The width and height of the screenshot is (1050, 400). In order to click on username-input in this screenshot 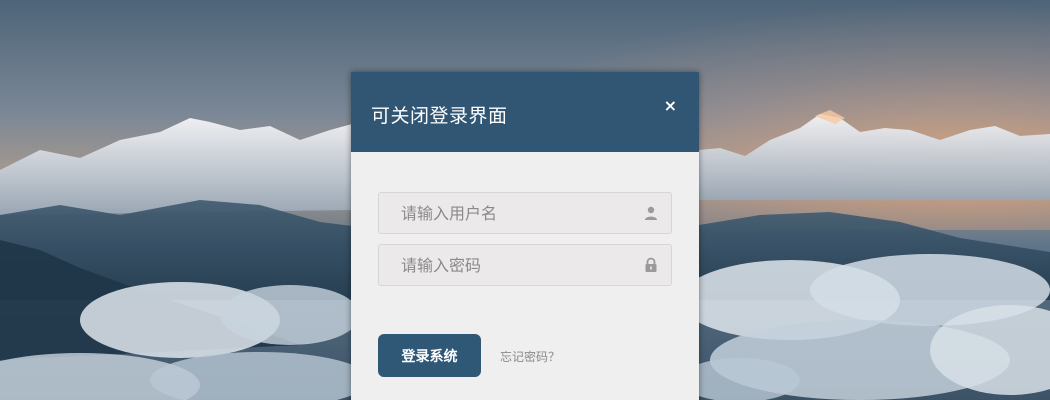, I will do `click(525, 213)`.